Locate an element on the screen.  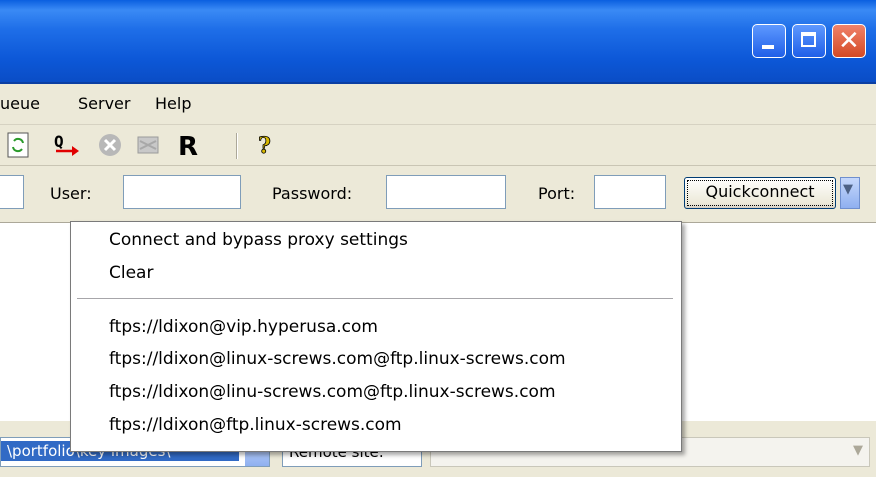
svg-text: R is located at coordinates (188, 145).